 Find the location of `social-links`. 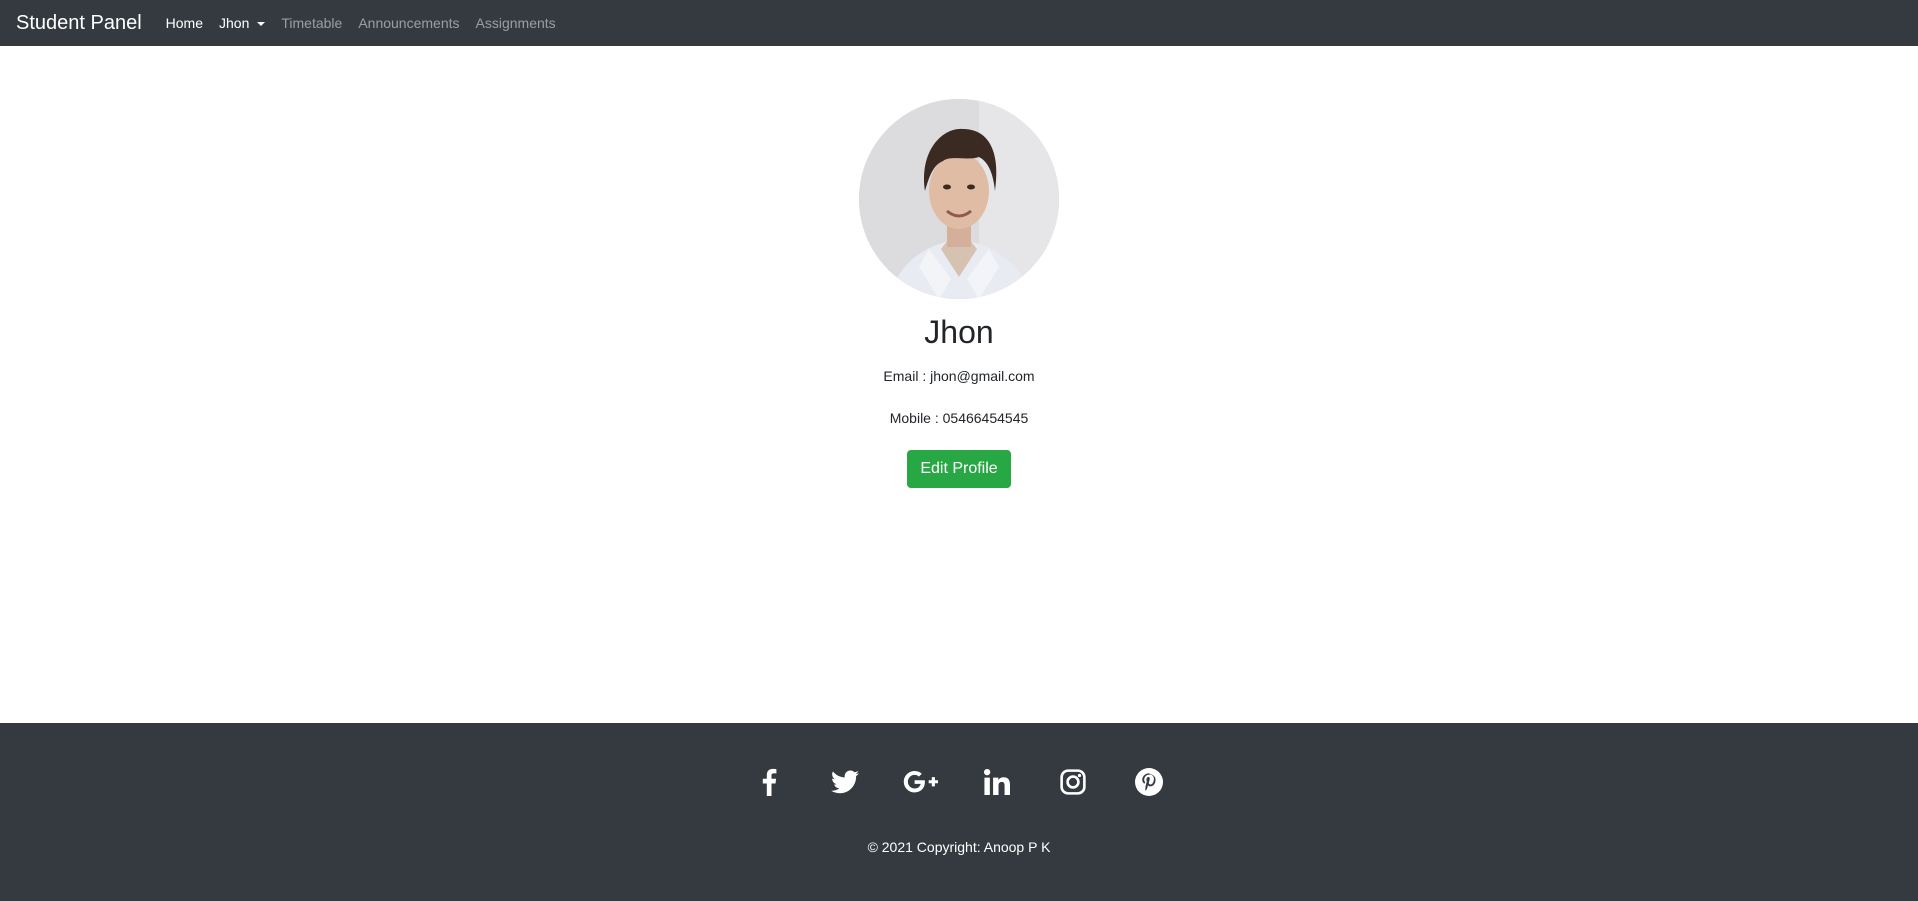

social-links is located at coordinates (959, 782).